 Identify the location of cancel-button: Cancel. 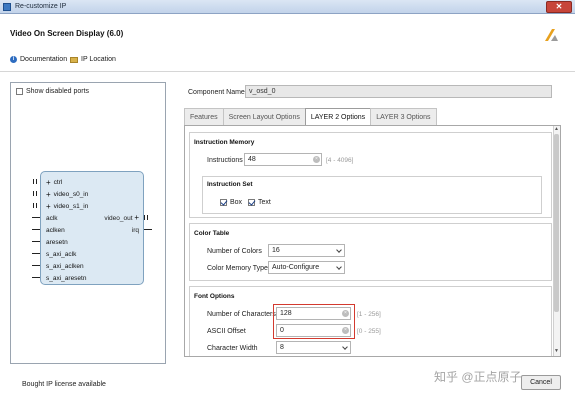
(541, 382).